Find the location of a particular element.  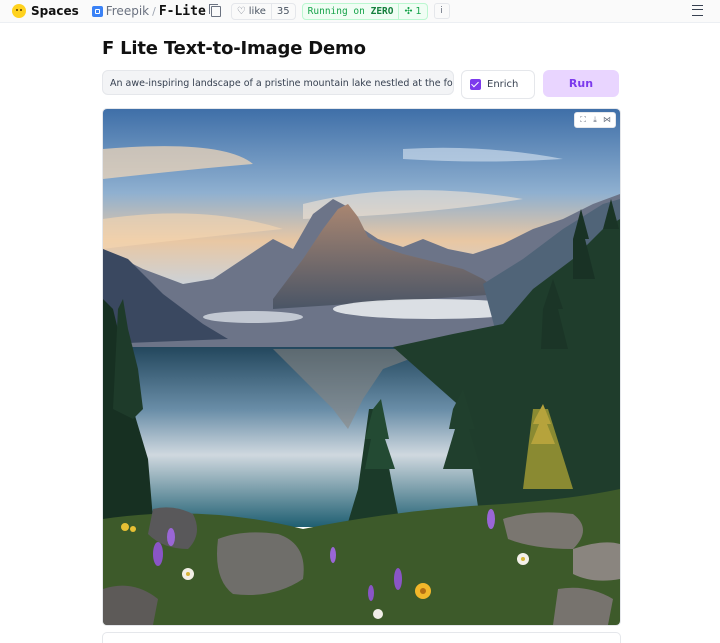

status-prefix: Running on is located at coordinates (336, 11).